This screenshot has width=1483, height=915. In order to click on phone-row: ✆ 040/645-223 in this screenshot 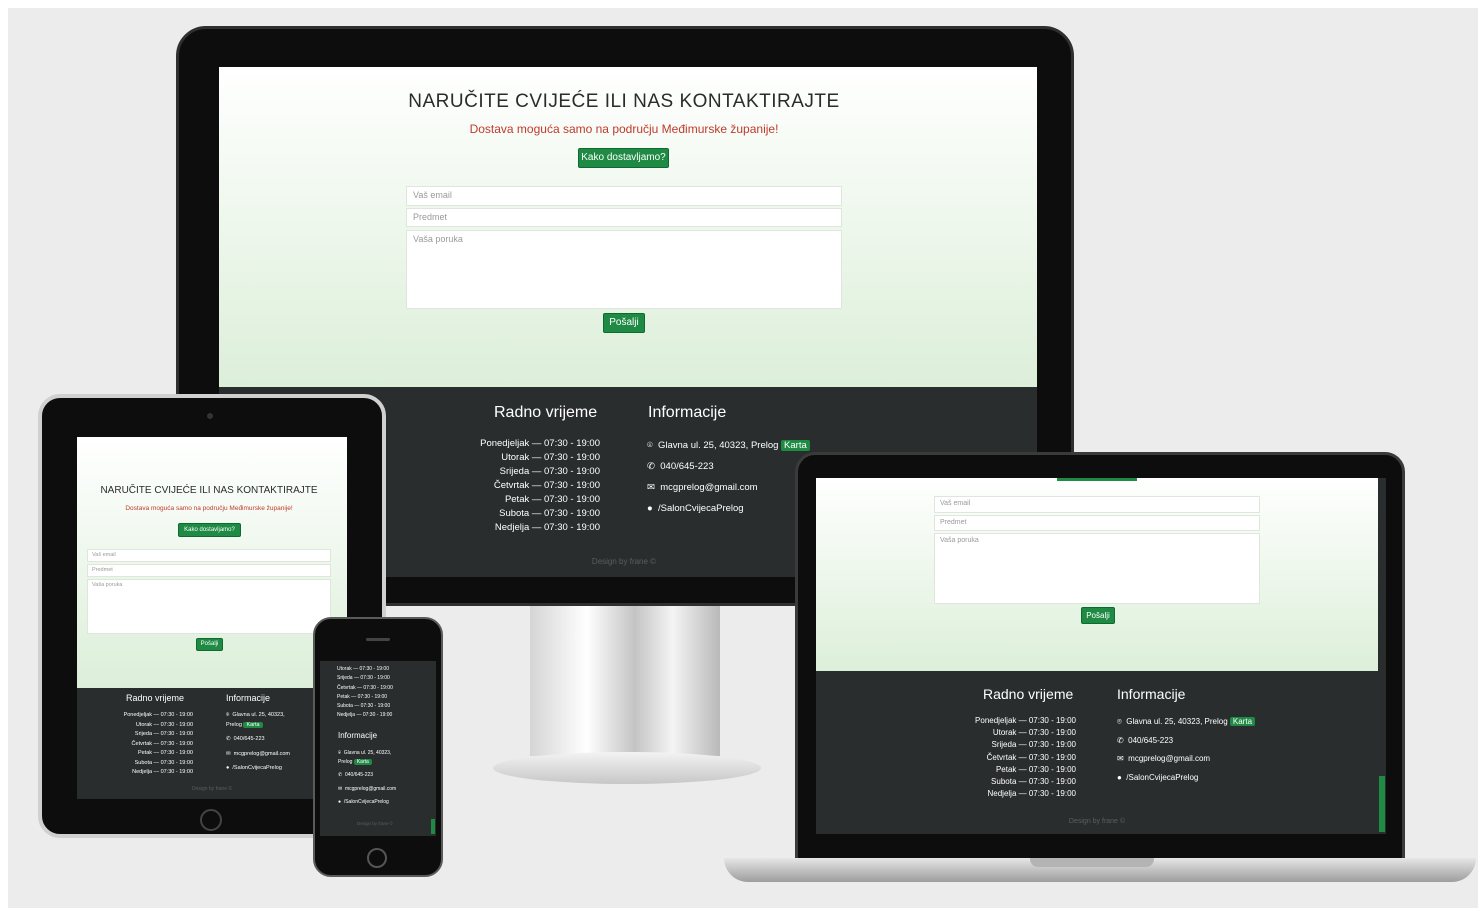, I will do `click(367, 775)`.